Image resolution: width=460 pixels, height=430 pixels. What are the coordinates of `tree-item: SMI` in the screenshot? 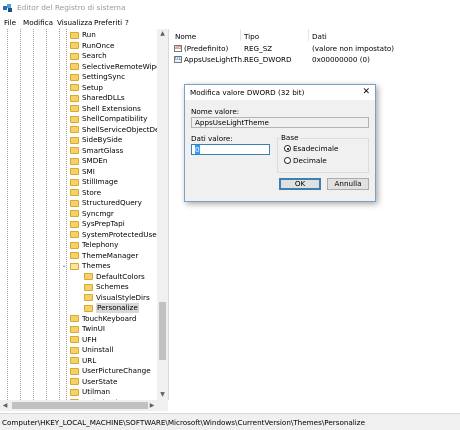 It's located at (78, 172).